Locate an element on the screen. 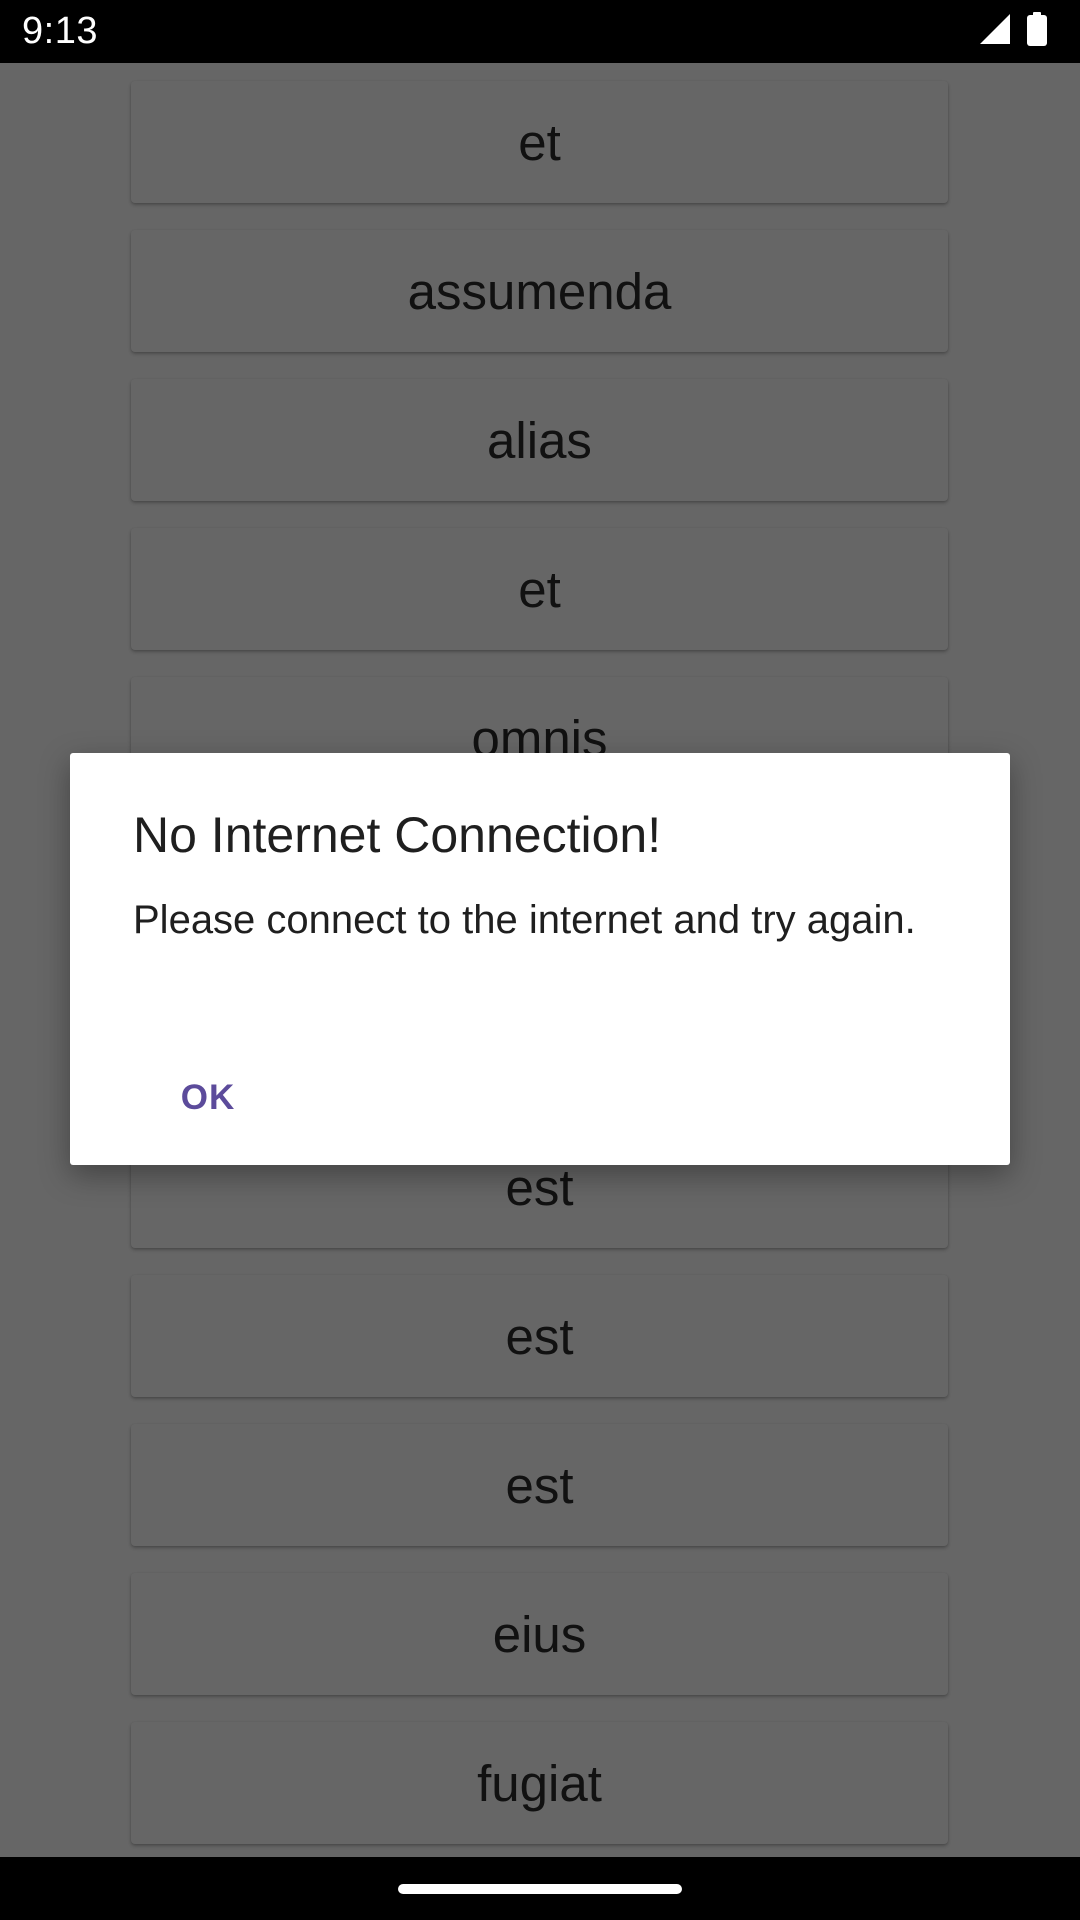  ok-button: OK is located at coordinates (208, 1098).